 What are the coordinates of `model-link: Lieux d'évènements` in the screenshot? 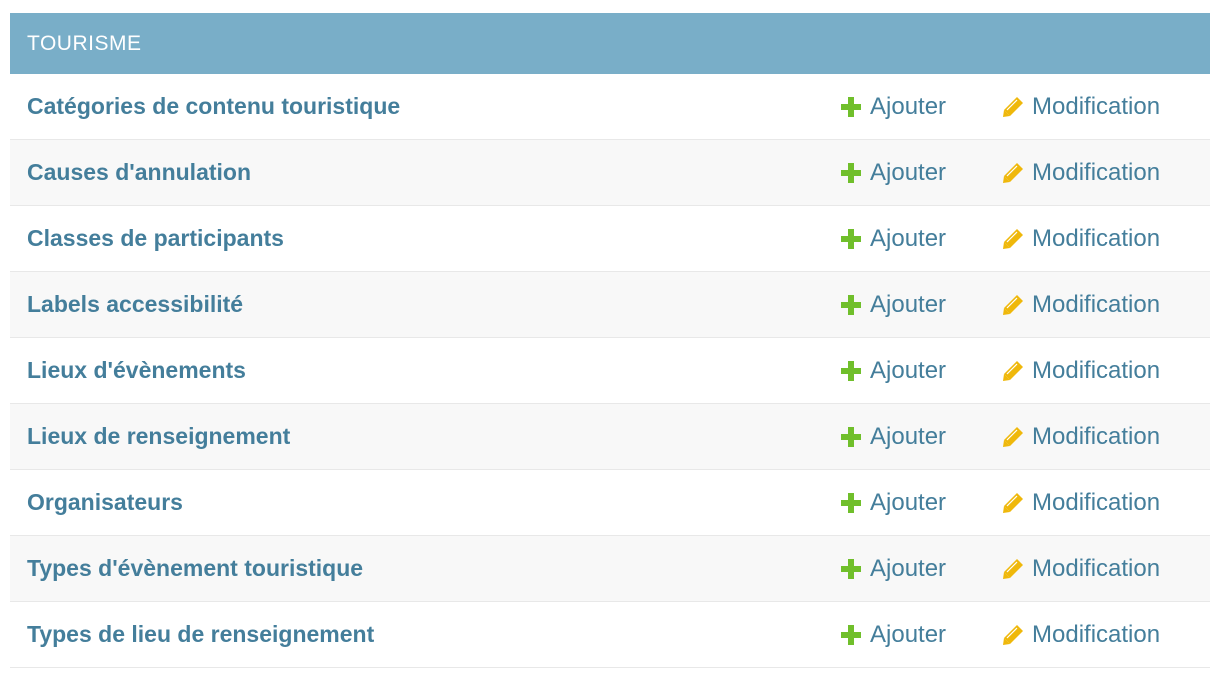 It's located at (136, 370).